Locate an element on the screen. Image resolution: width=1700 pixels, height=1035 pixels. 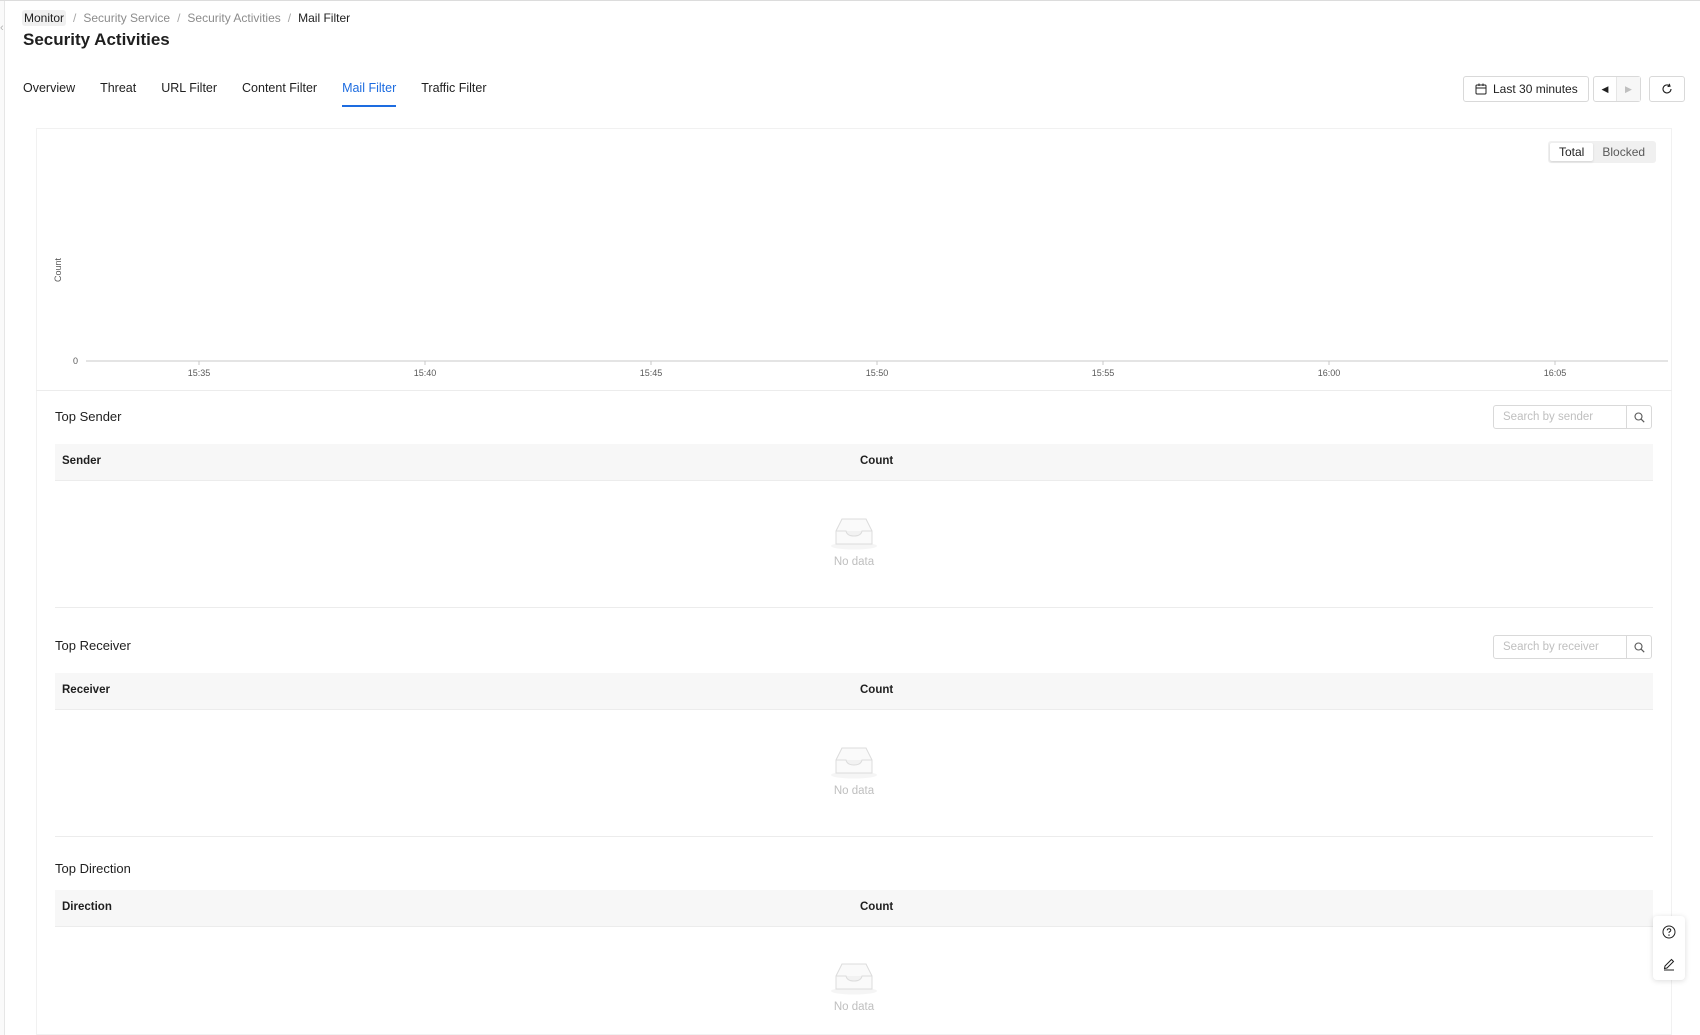
previous-period-button: ◀ is located at coordinates (1606, 89).